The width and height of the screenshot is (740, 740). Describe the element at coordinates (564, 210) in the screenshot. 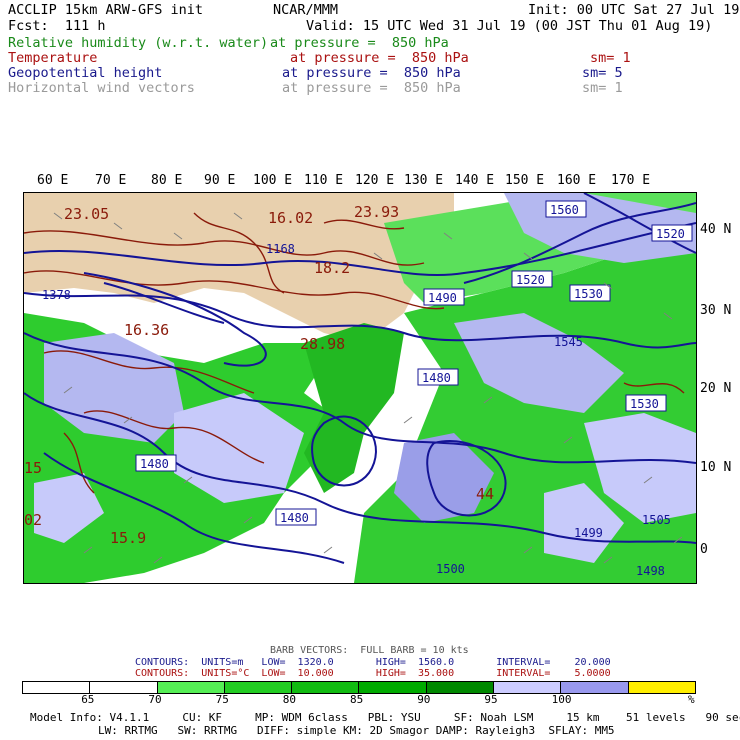

I see `height-label: 1560` at that location.